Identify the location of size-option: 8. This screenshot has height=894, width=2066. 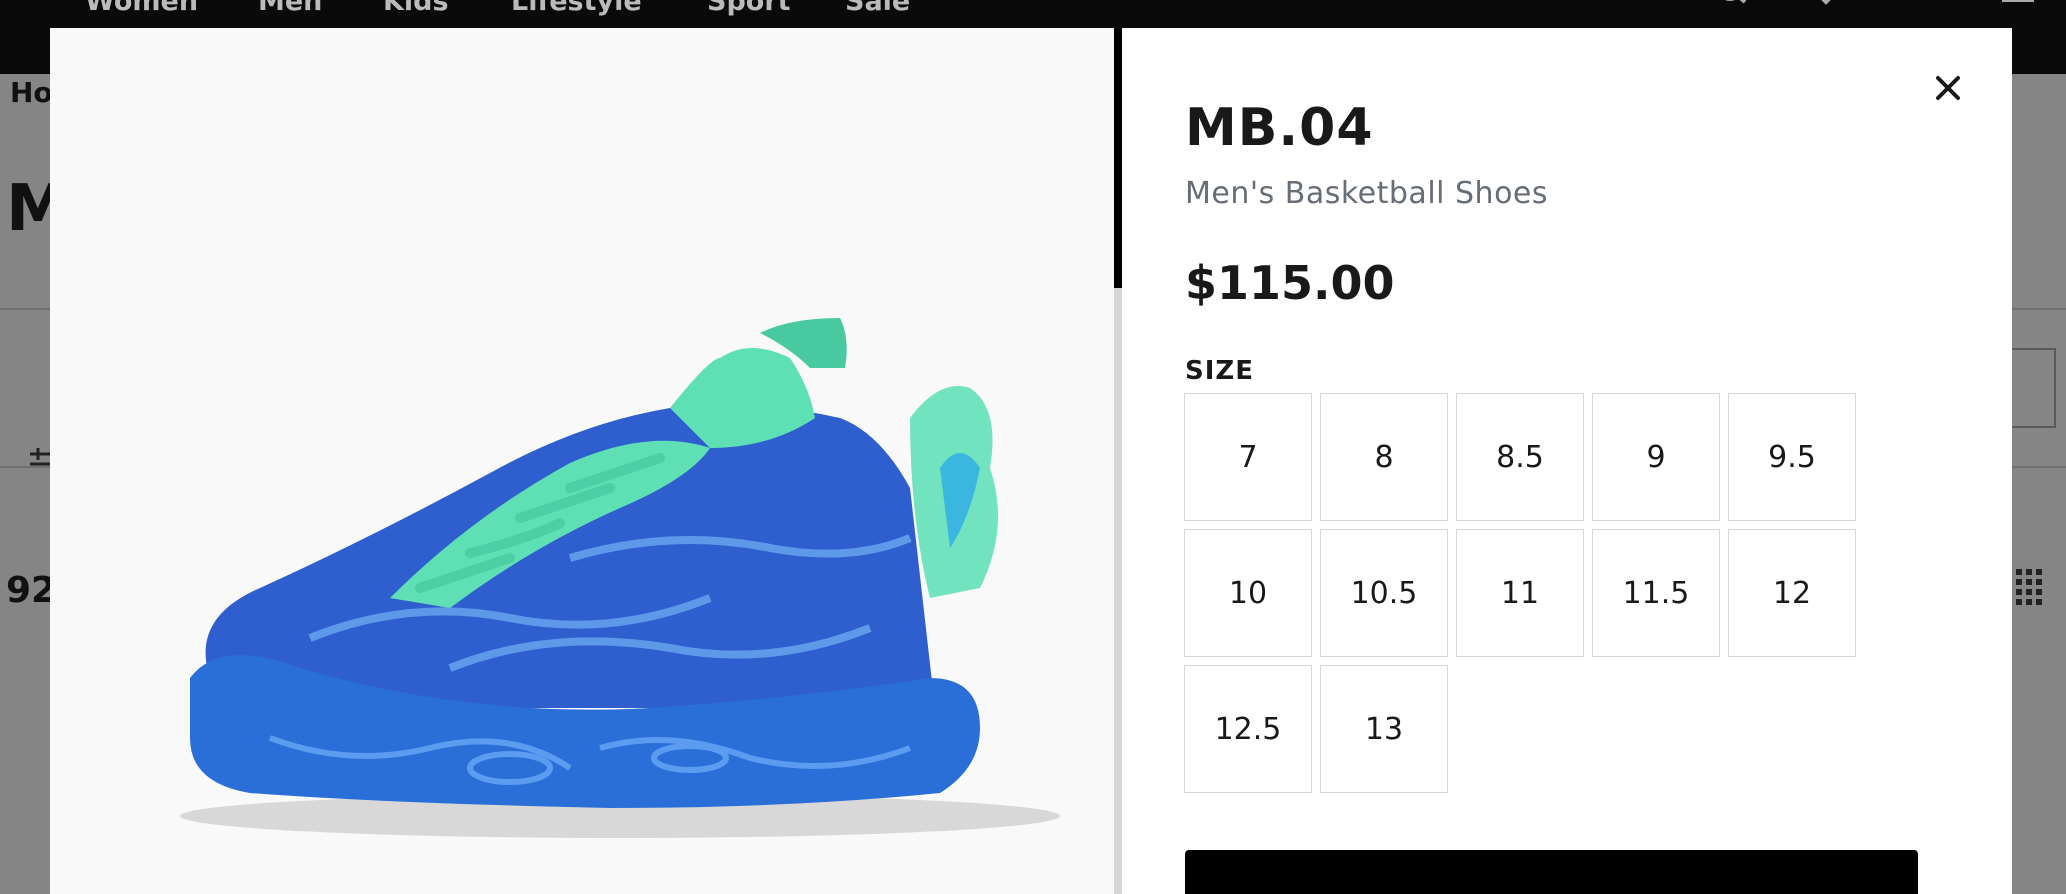
(1384, 457).